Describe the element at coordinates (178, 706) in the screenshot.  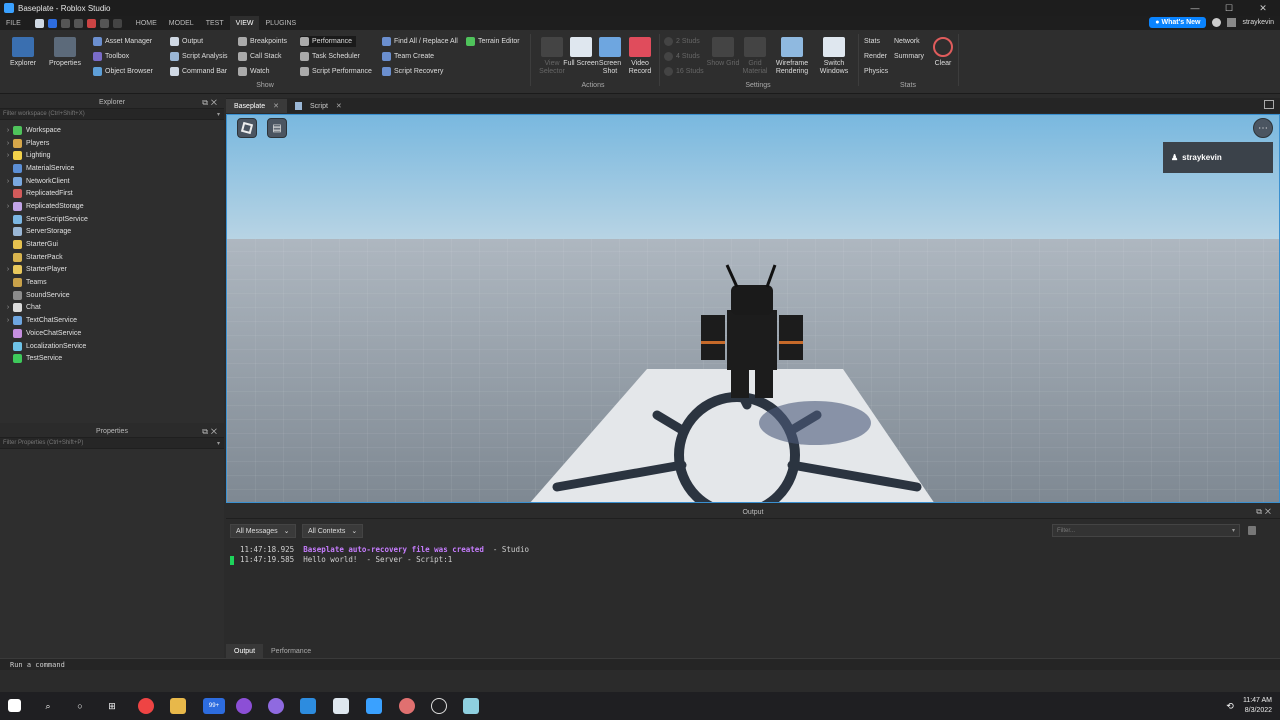
I see `file-explorer-icon` at that location.